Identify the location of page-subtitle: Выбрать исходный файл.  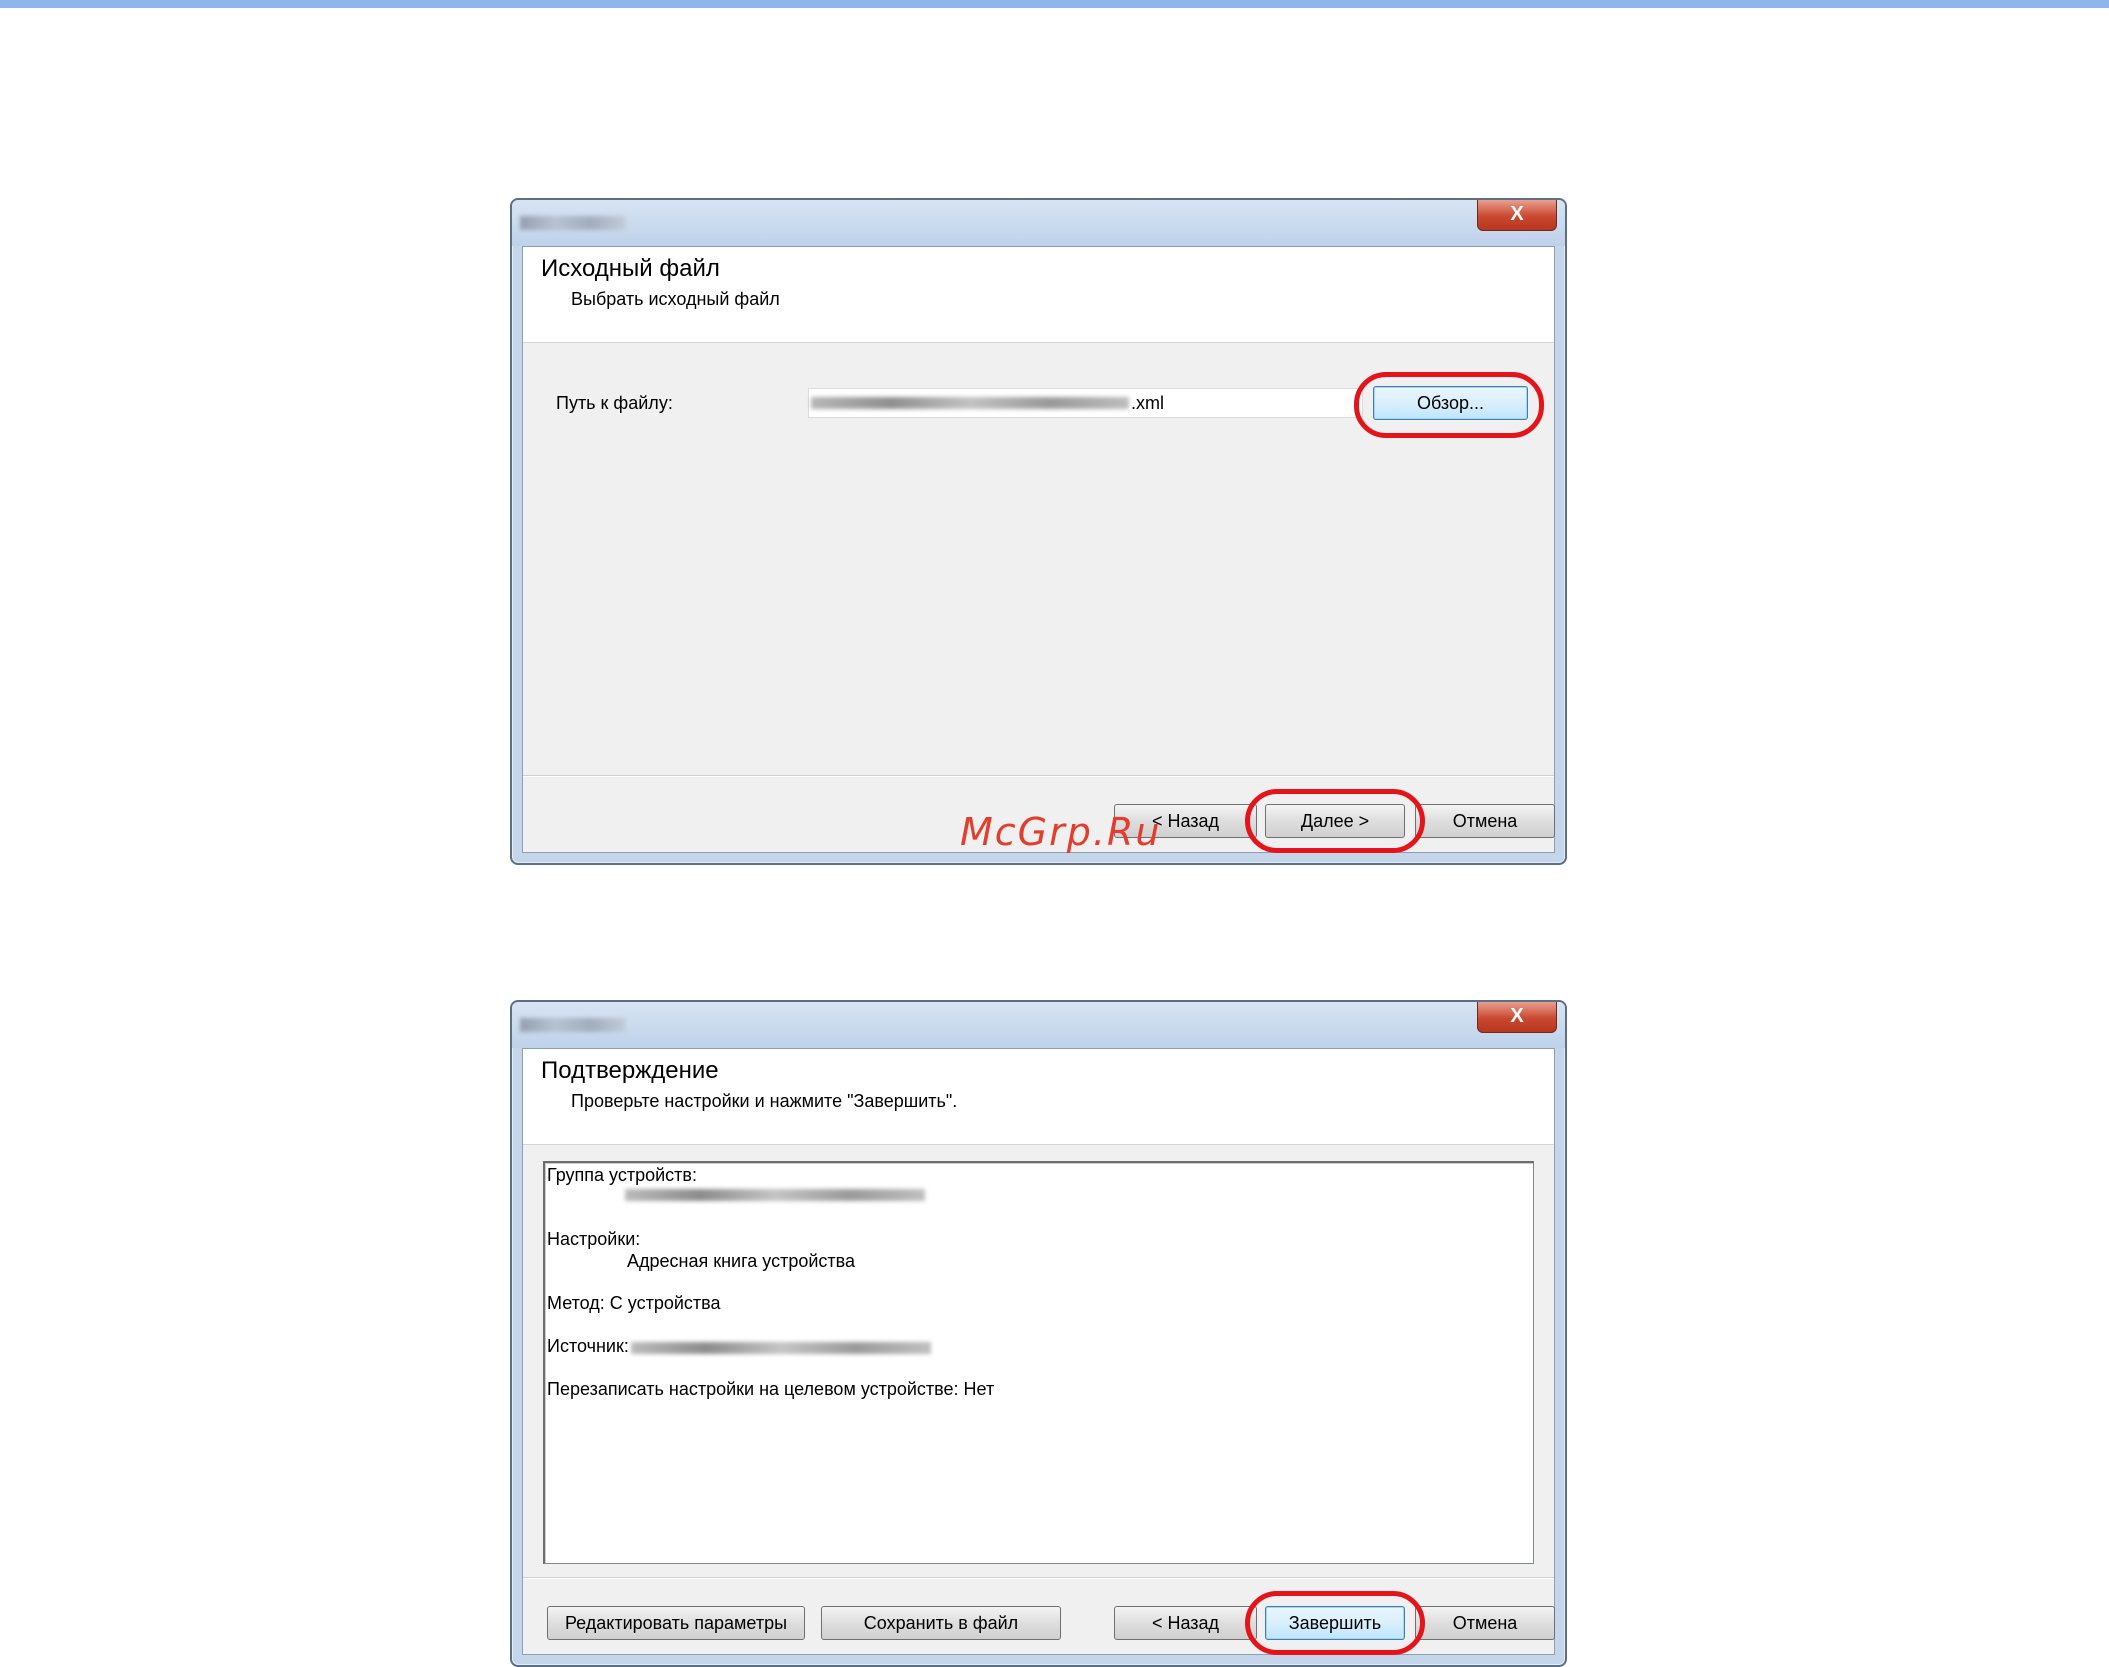
(675, 299).